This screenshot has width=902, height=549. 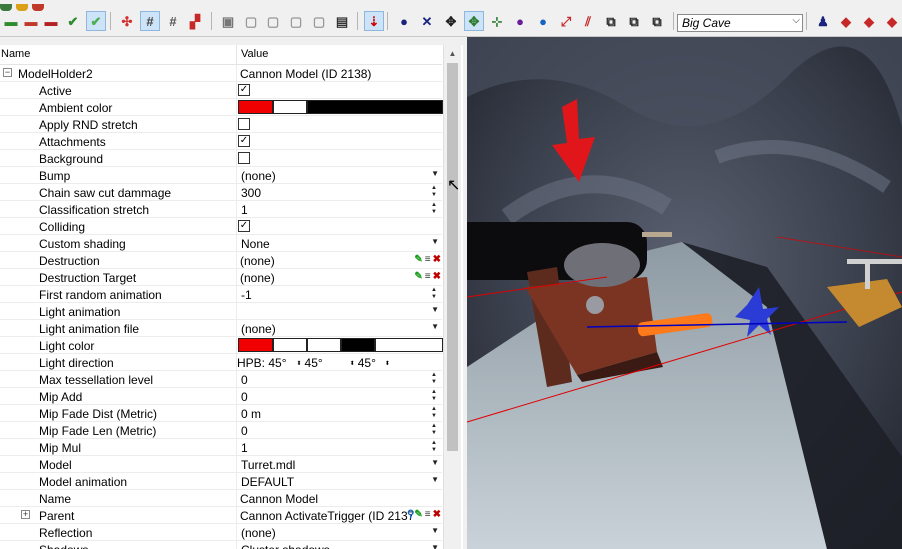 What do you see at coordinates (221, 277) in the screenshot?
I see `property-row: Destruction Target (none) ✎ ≡ ✖` at bounding box center [221, 277].